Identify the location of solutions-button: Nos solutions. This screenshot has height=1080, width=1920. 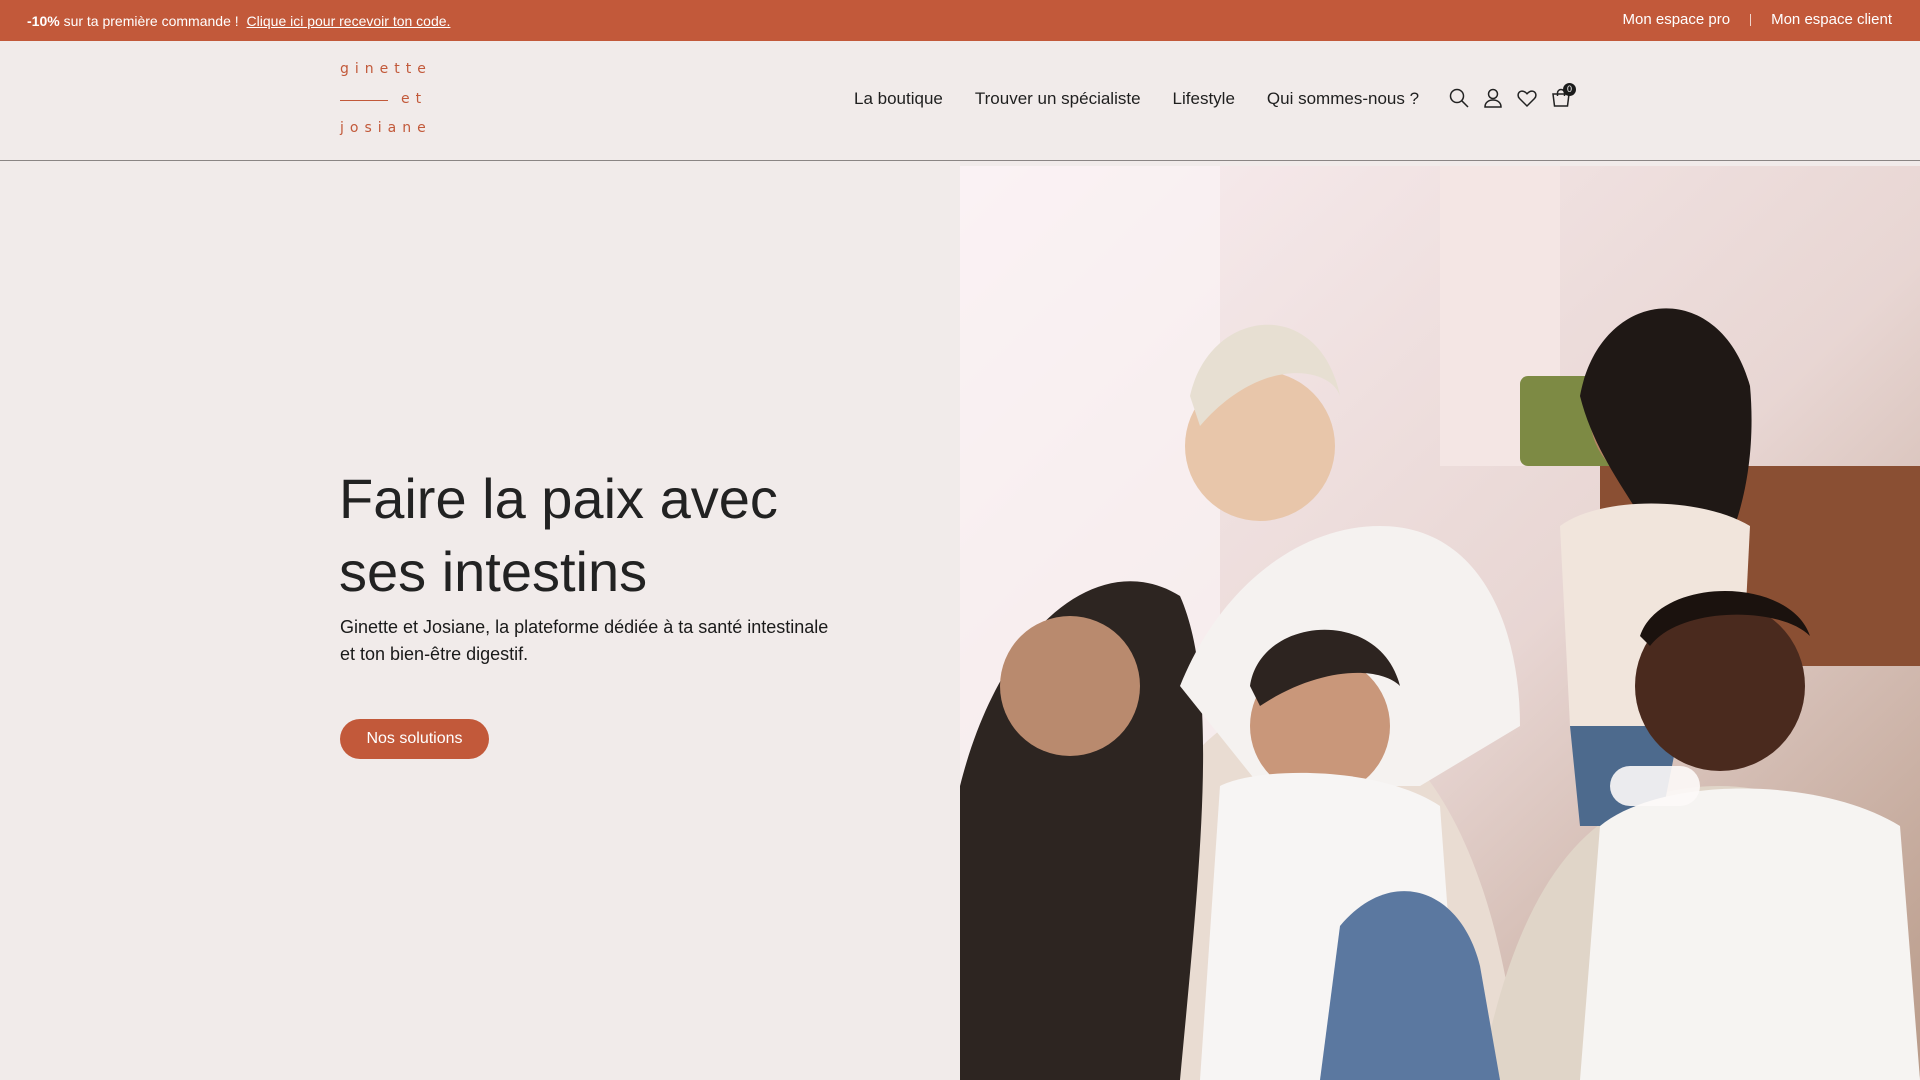
(414, 739).